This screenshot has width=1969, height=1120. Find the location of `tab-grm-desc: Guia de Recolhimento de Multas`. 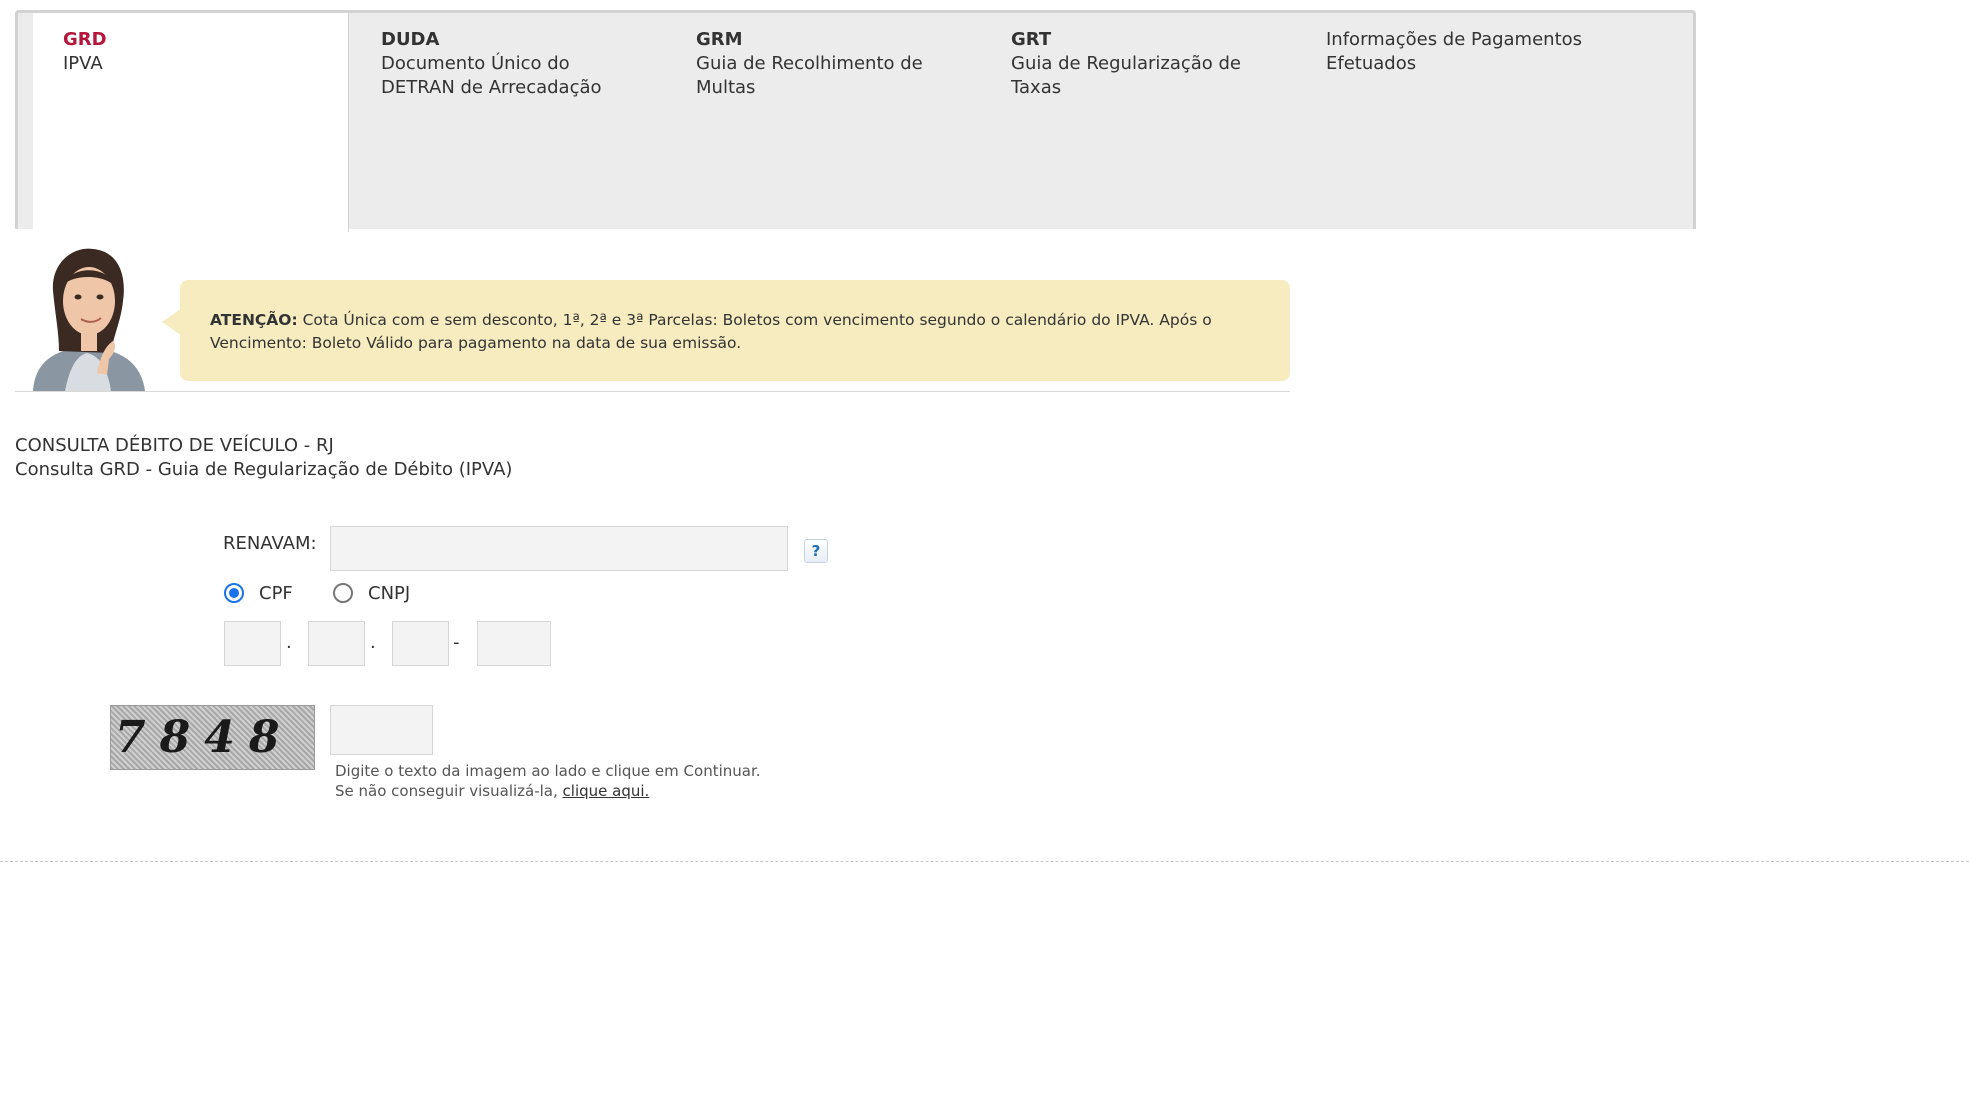

tab-grm-desc: Guia de Recolhimento de Multas is located at coordinates (809, 75).